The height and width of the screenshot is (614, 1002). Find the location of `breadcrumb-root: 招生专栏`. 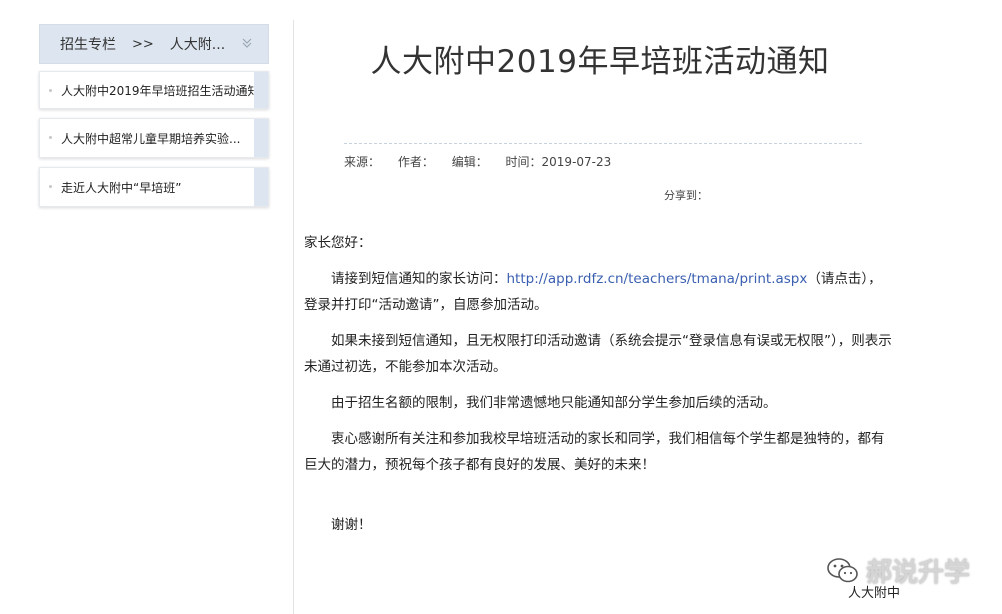

breadcrumb-root: 招生专栏 is located at coordinates (88, 44).